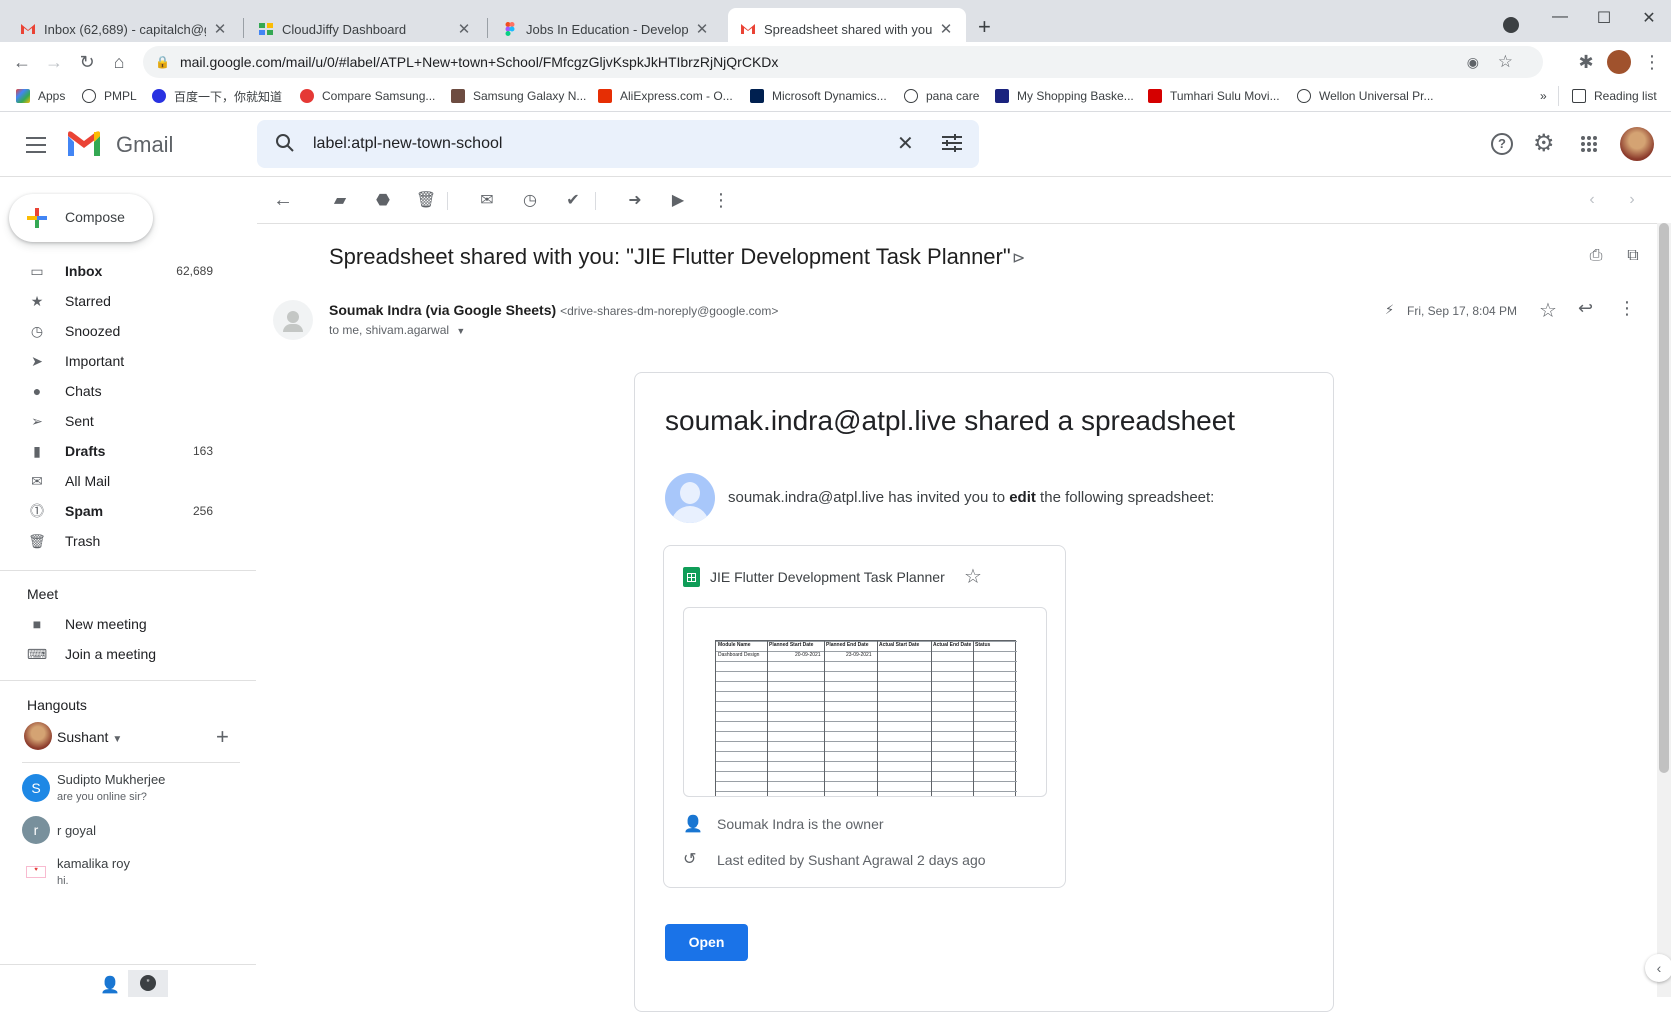  What do you see at coordinates (40, 96) in the screenshot?
I see `bookmark-apps: Apps` at bounding box center [40, 96].